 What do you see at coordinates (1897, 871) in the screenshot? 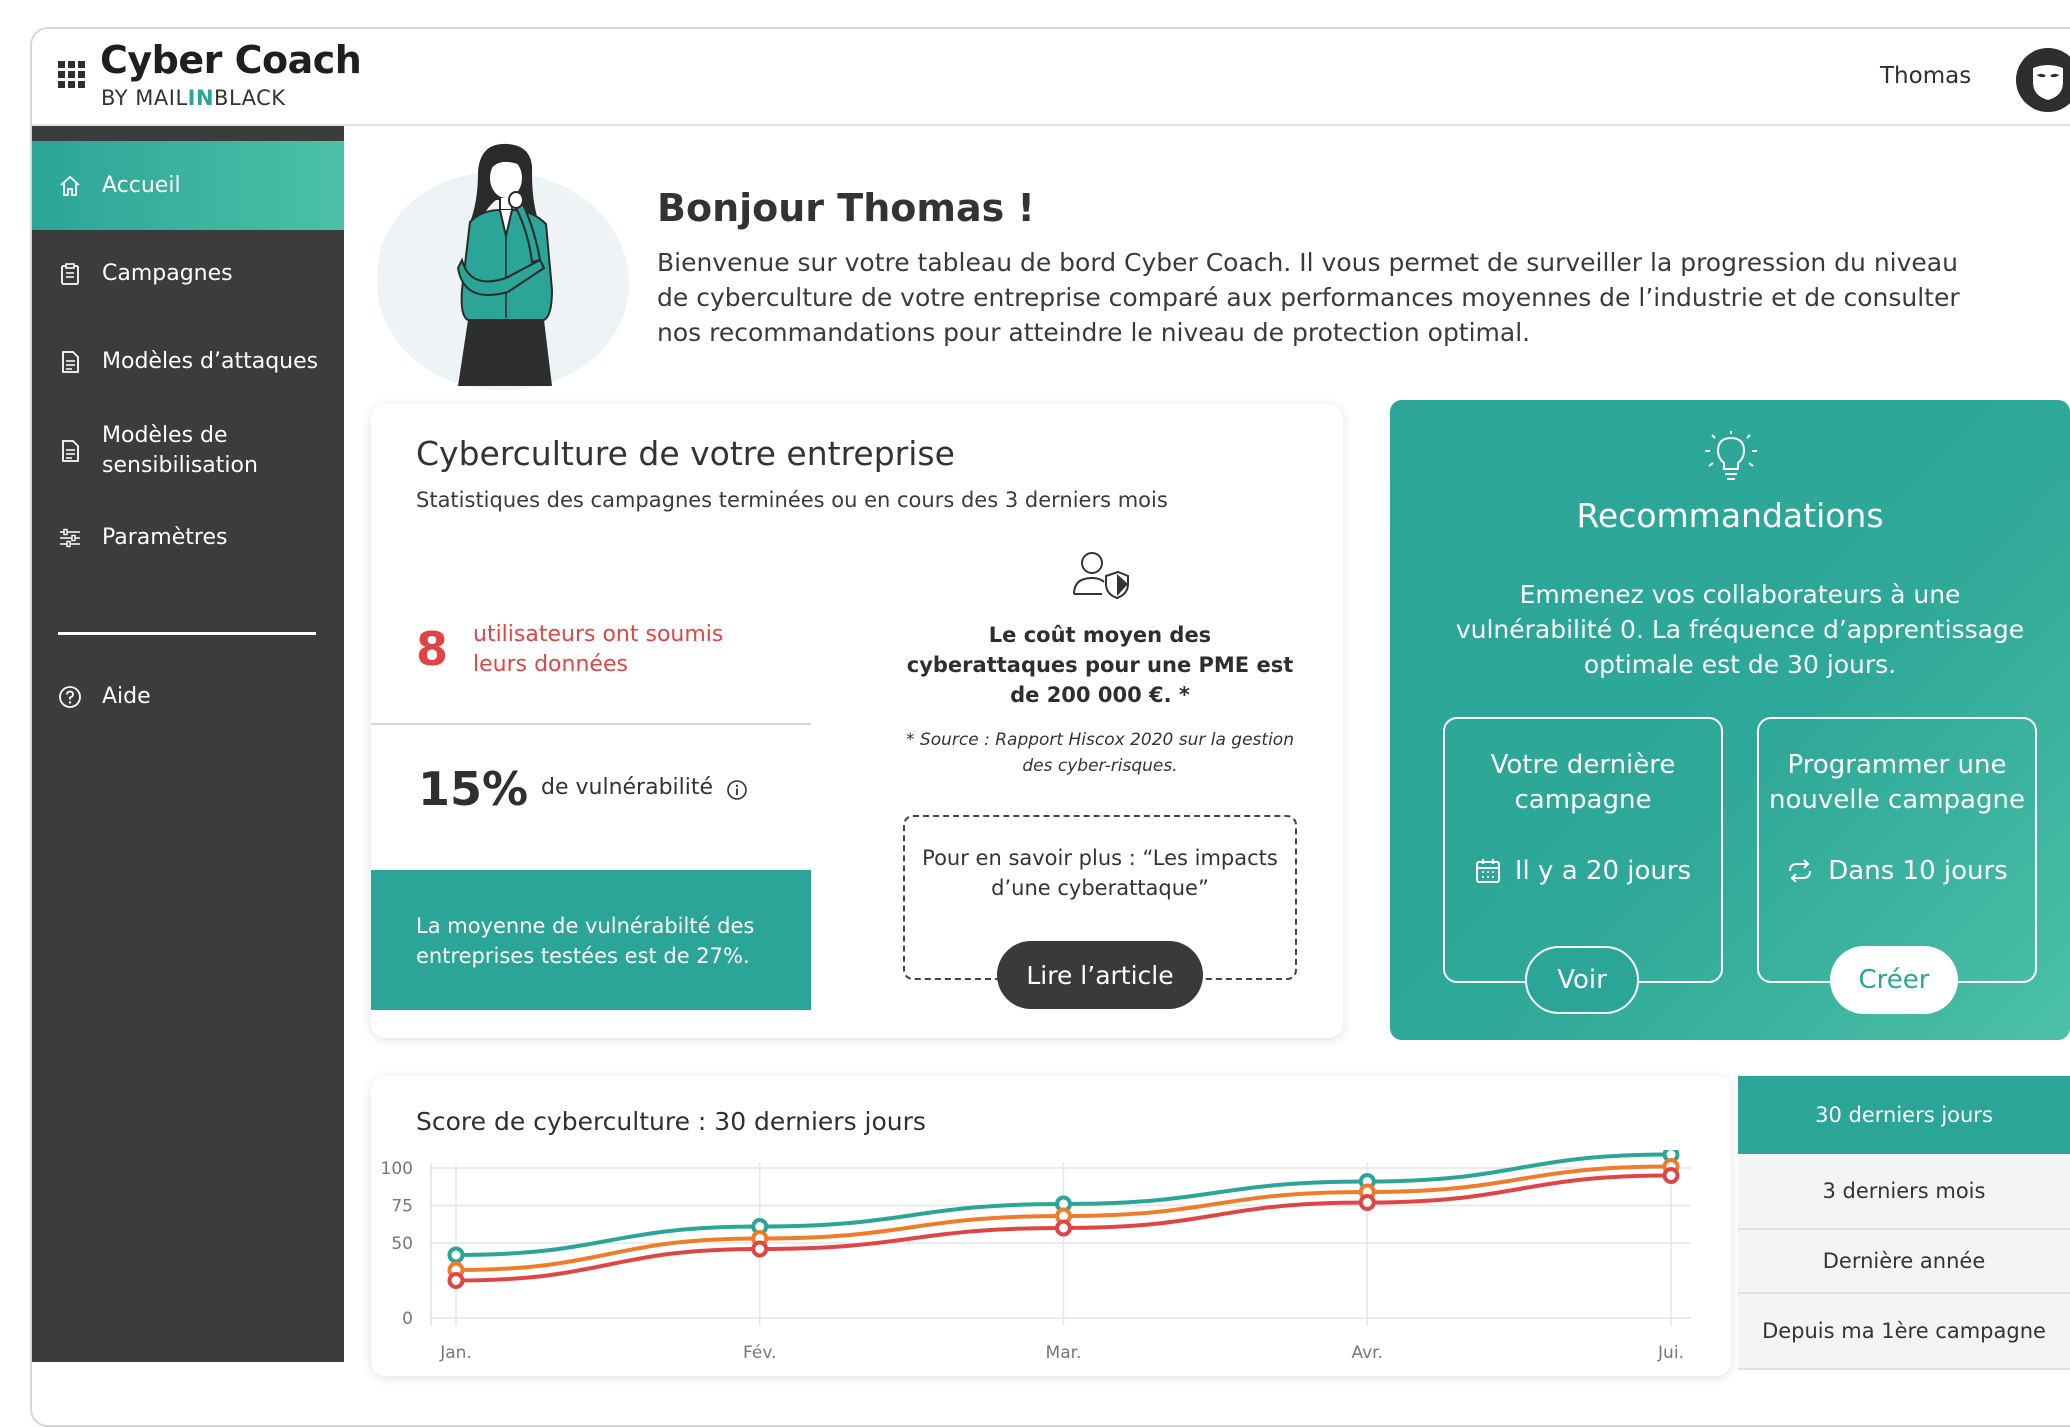
I see `new-campaign-meta: Dans 10 jours` at bounding box center [1897, 871].